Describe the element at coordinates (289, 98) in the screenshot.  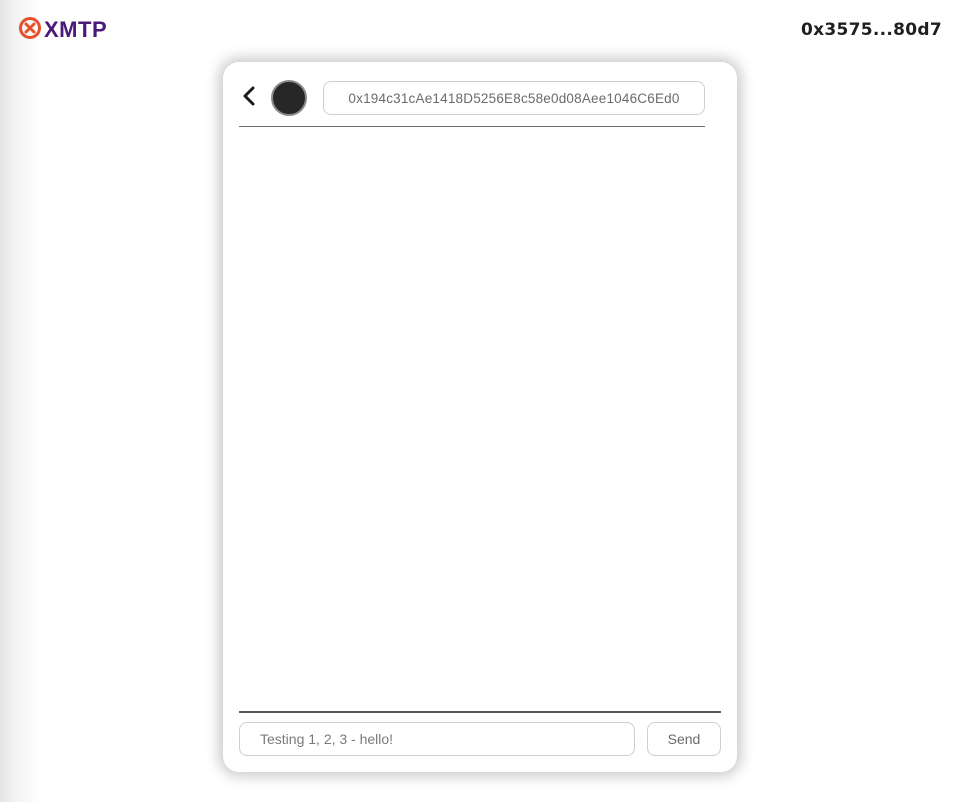
I see `recipient-avatar` at that location.